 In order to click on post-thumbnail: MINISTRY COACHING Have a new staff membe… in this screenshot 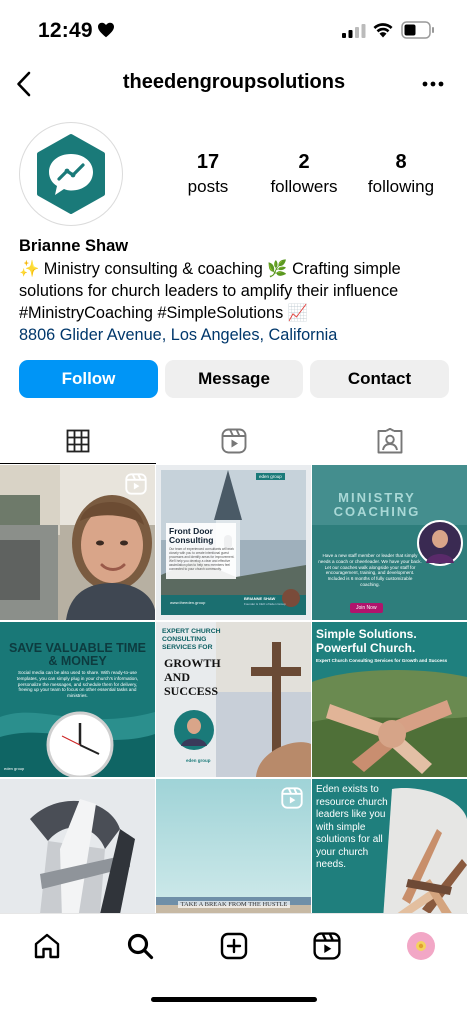, I will do `click(389, 542)`.